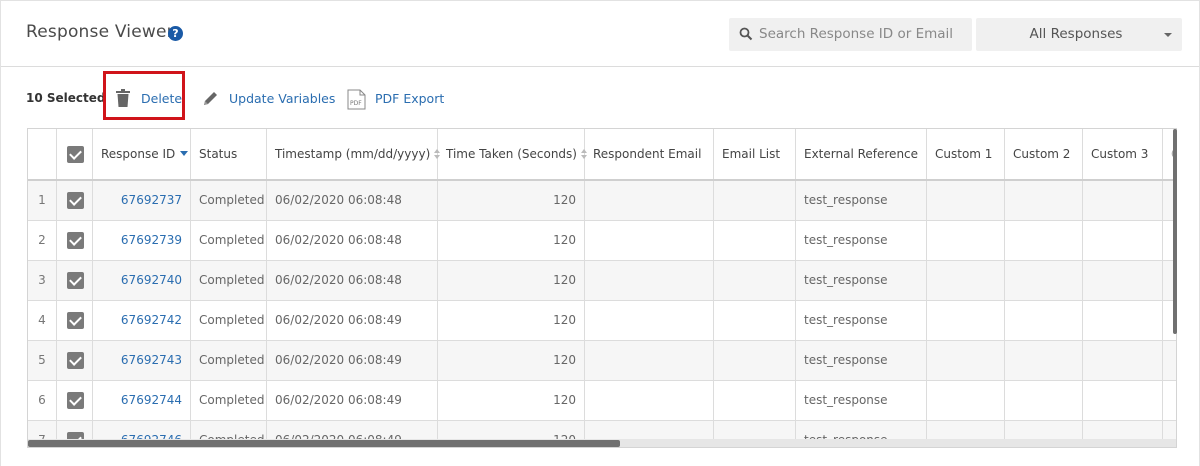  I want to click on header-custom-2: Custom 2, so click(1044, 154).